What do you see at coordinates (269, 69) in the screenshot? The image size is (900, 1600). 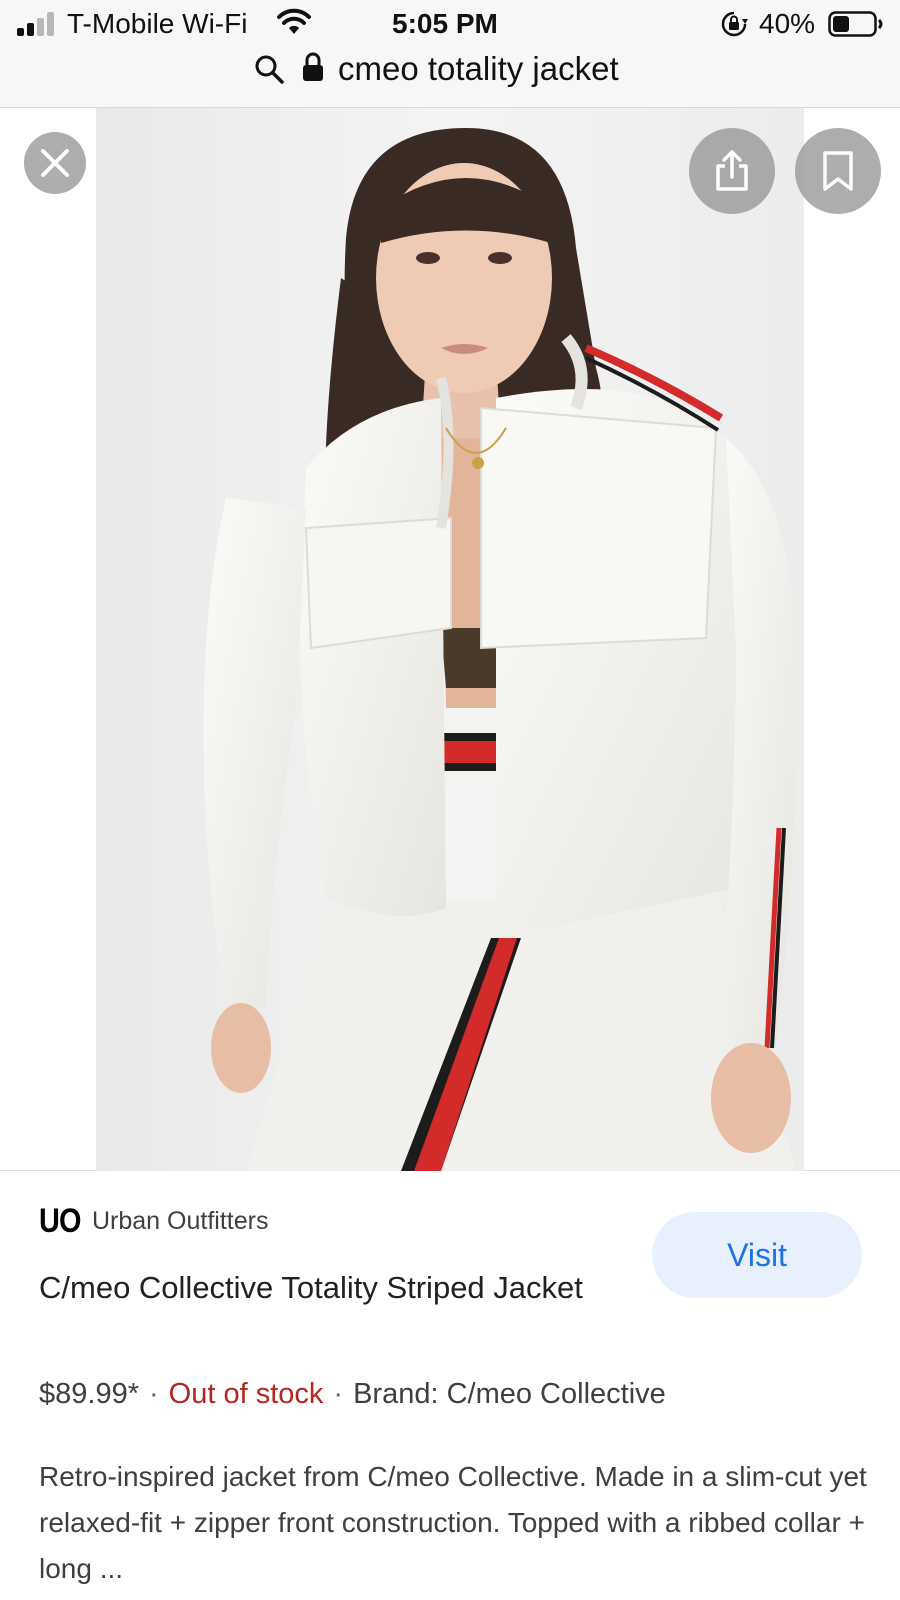 I see `search-icon` at bounding box center [269, 69].